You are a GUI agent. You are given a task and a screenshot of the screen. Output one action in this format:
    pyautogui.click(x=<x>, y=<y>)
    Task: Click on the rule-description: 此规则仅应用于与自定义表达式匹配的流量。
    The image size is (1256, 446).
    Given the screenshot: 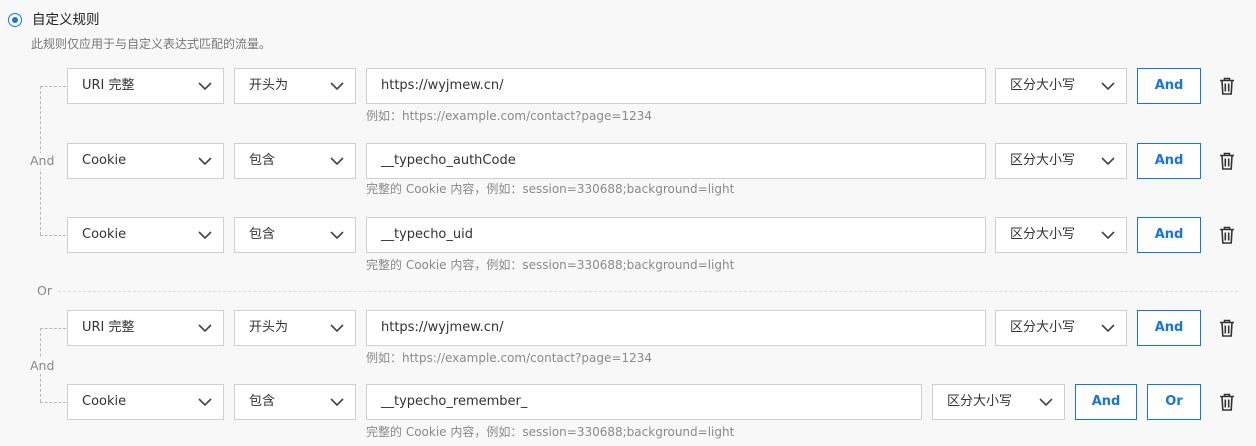 What is the action you would take?
    pyautogui.click(x=151, y=44)
    